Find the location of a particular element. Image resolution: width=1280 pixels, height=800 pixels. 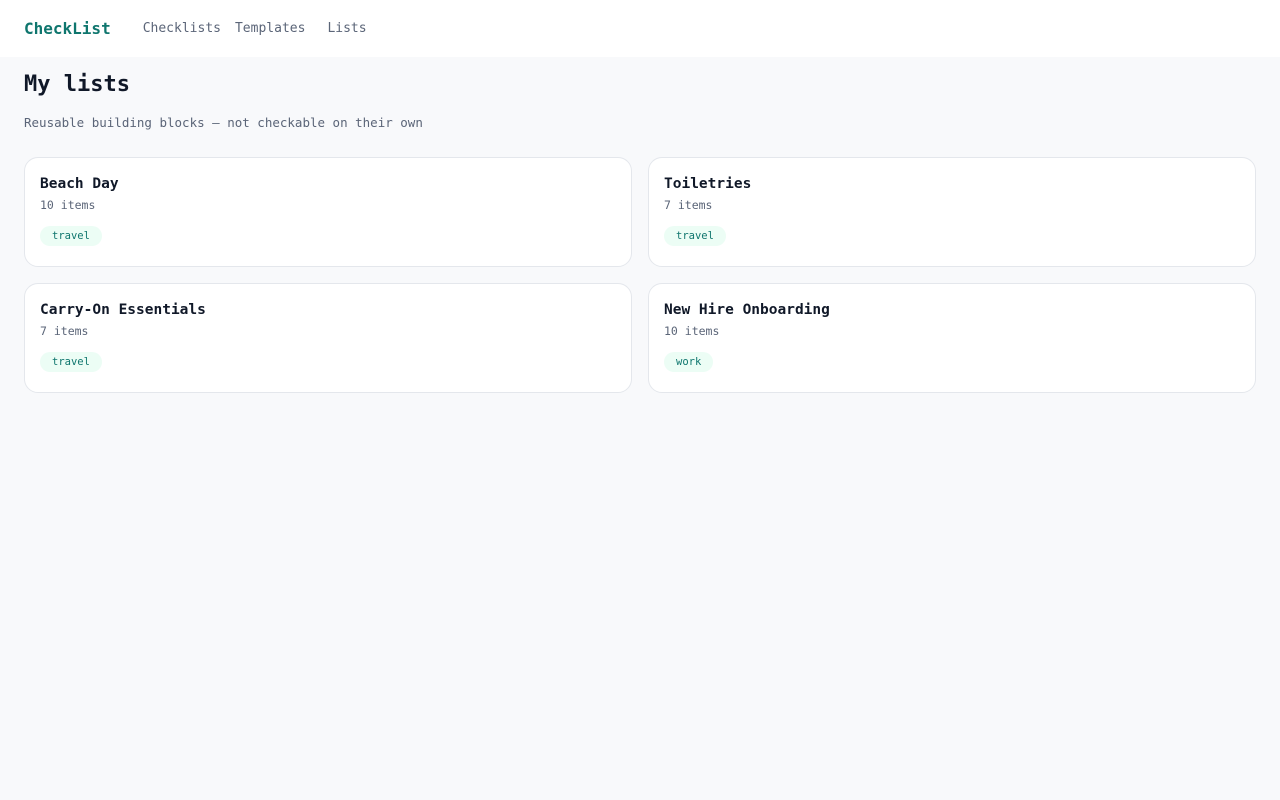

list-card-toiletries: Toiletries 7 items travel is located at coordinates (952, 212).